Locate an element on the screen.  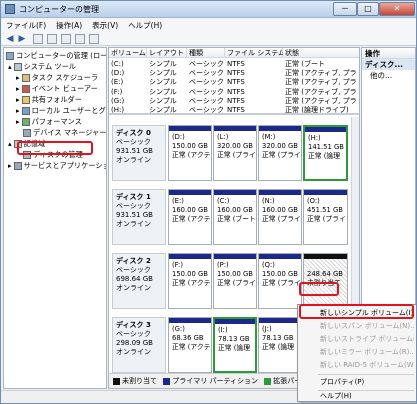
help-icon is located at coordinates (66, 39).